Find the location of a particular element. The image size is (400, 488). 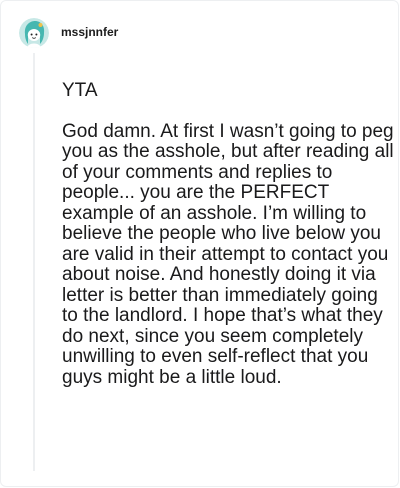

thread-line is located at coordinates (34, 262).